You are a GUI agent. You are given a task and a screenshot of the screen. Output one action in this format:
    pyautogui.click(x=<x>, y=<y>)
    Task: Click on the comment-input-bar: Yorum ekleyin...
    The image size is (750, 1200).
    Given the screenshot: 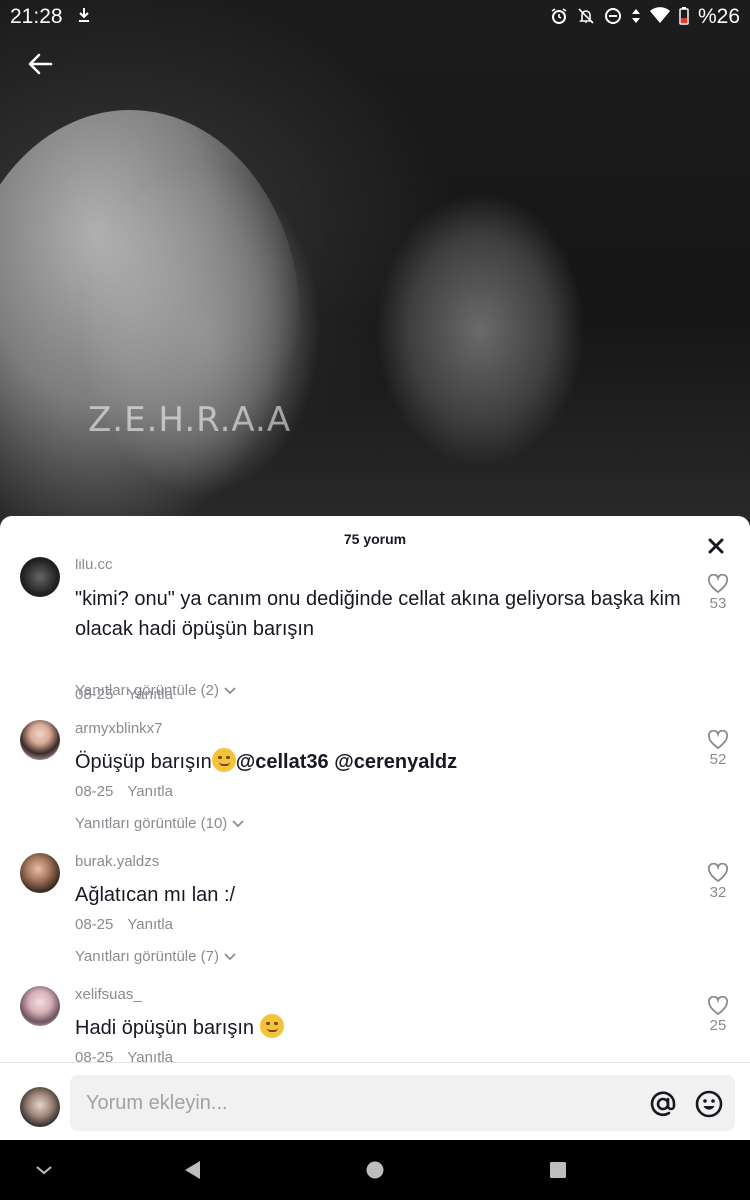 What is the action you would take?
    pyautogui.click(x=375, y=1101)
    